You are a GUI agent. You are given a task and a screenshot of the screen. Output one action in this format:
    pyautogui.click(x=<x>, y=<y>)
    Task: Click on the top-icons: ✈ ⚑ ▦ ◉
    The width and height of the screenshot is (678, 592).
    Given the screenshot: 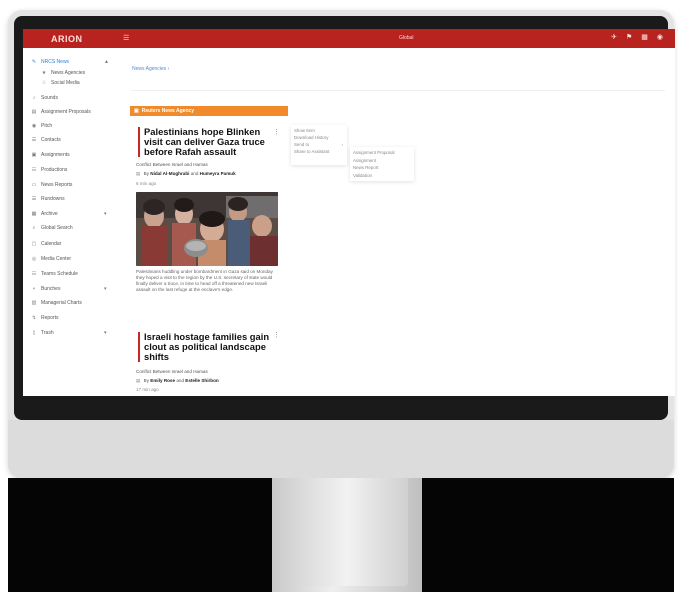 What is the action you would take?
    pyautogui.click(x=637, y=37)
    